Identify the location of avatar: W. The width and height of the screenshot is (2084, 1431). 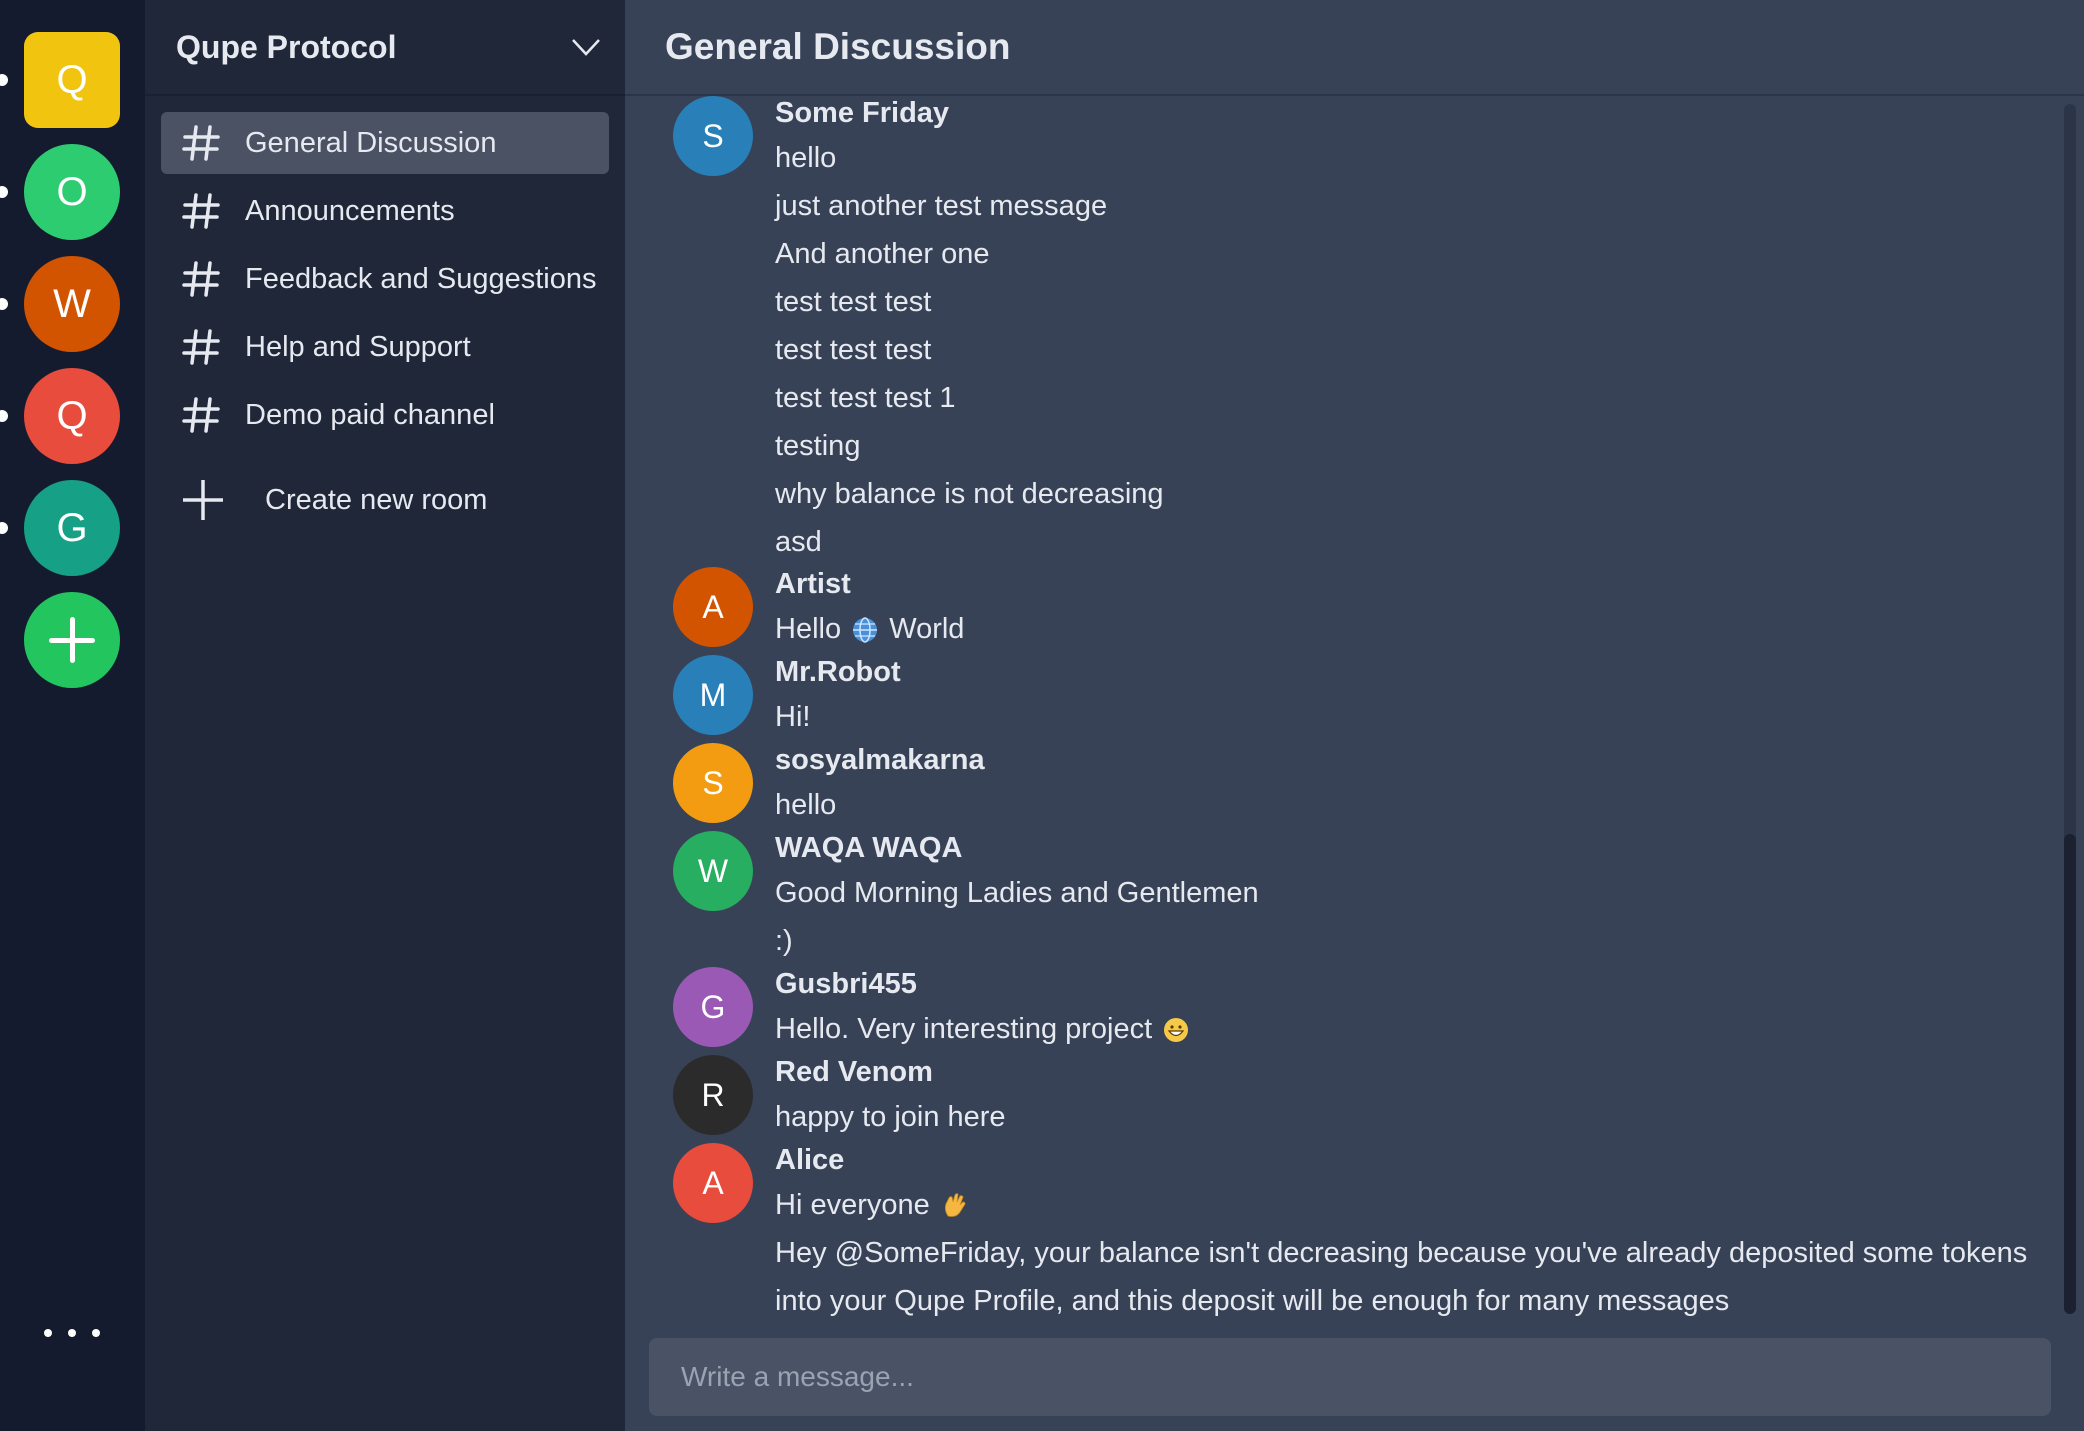
(713, 871).